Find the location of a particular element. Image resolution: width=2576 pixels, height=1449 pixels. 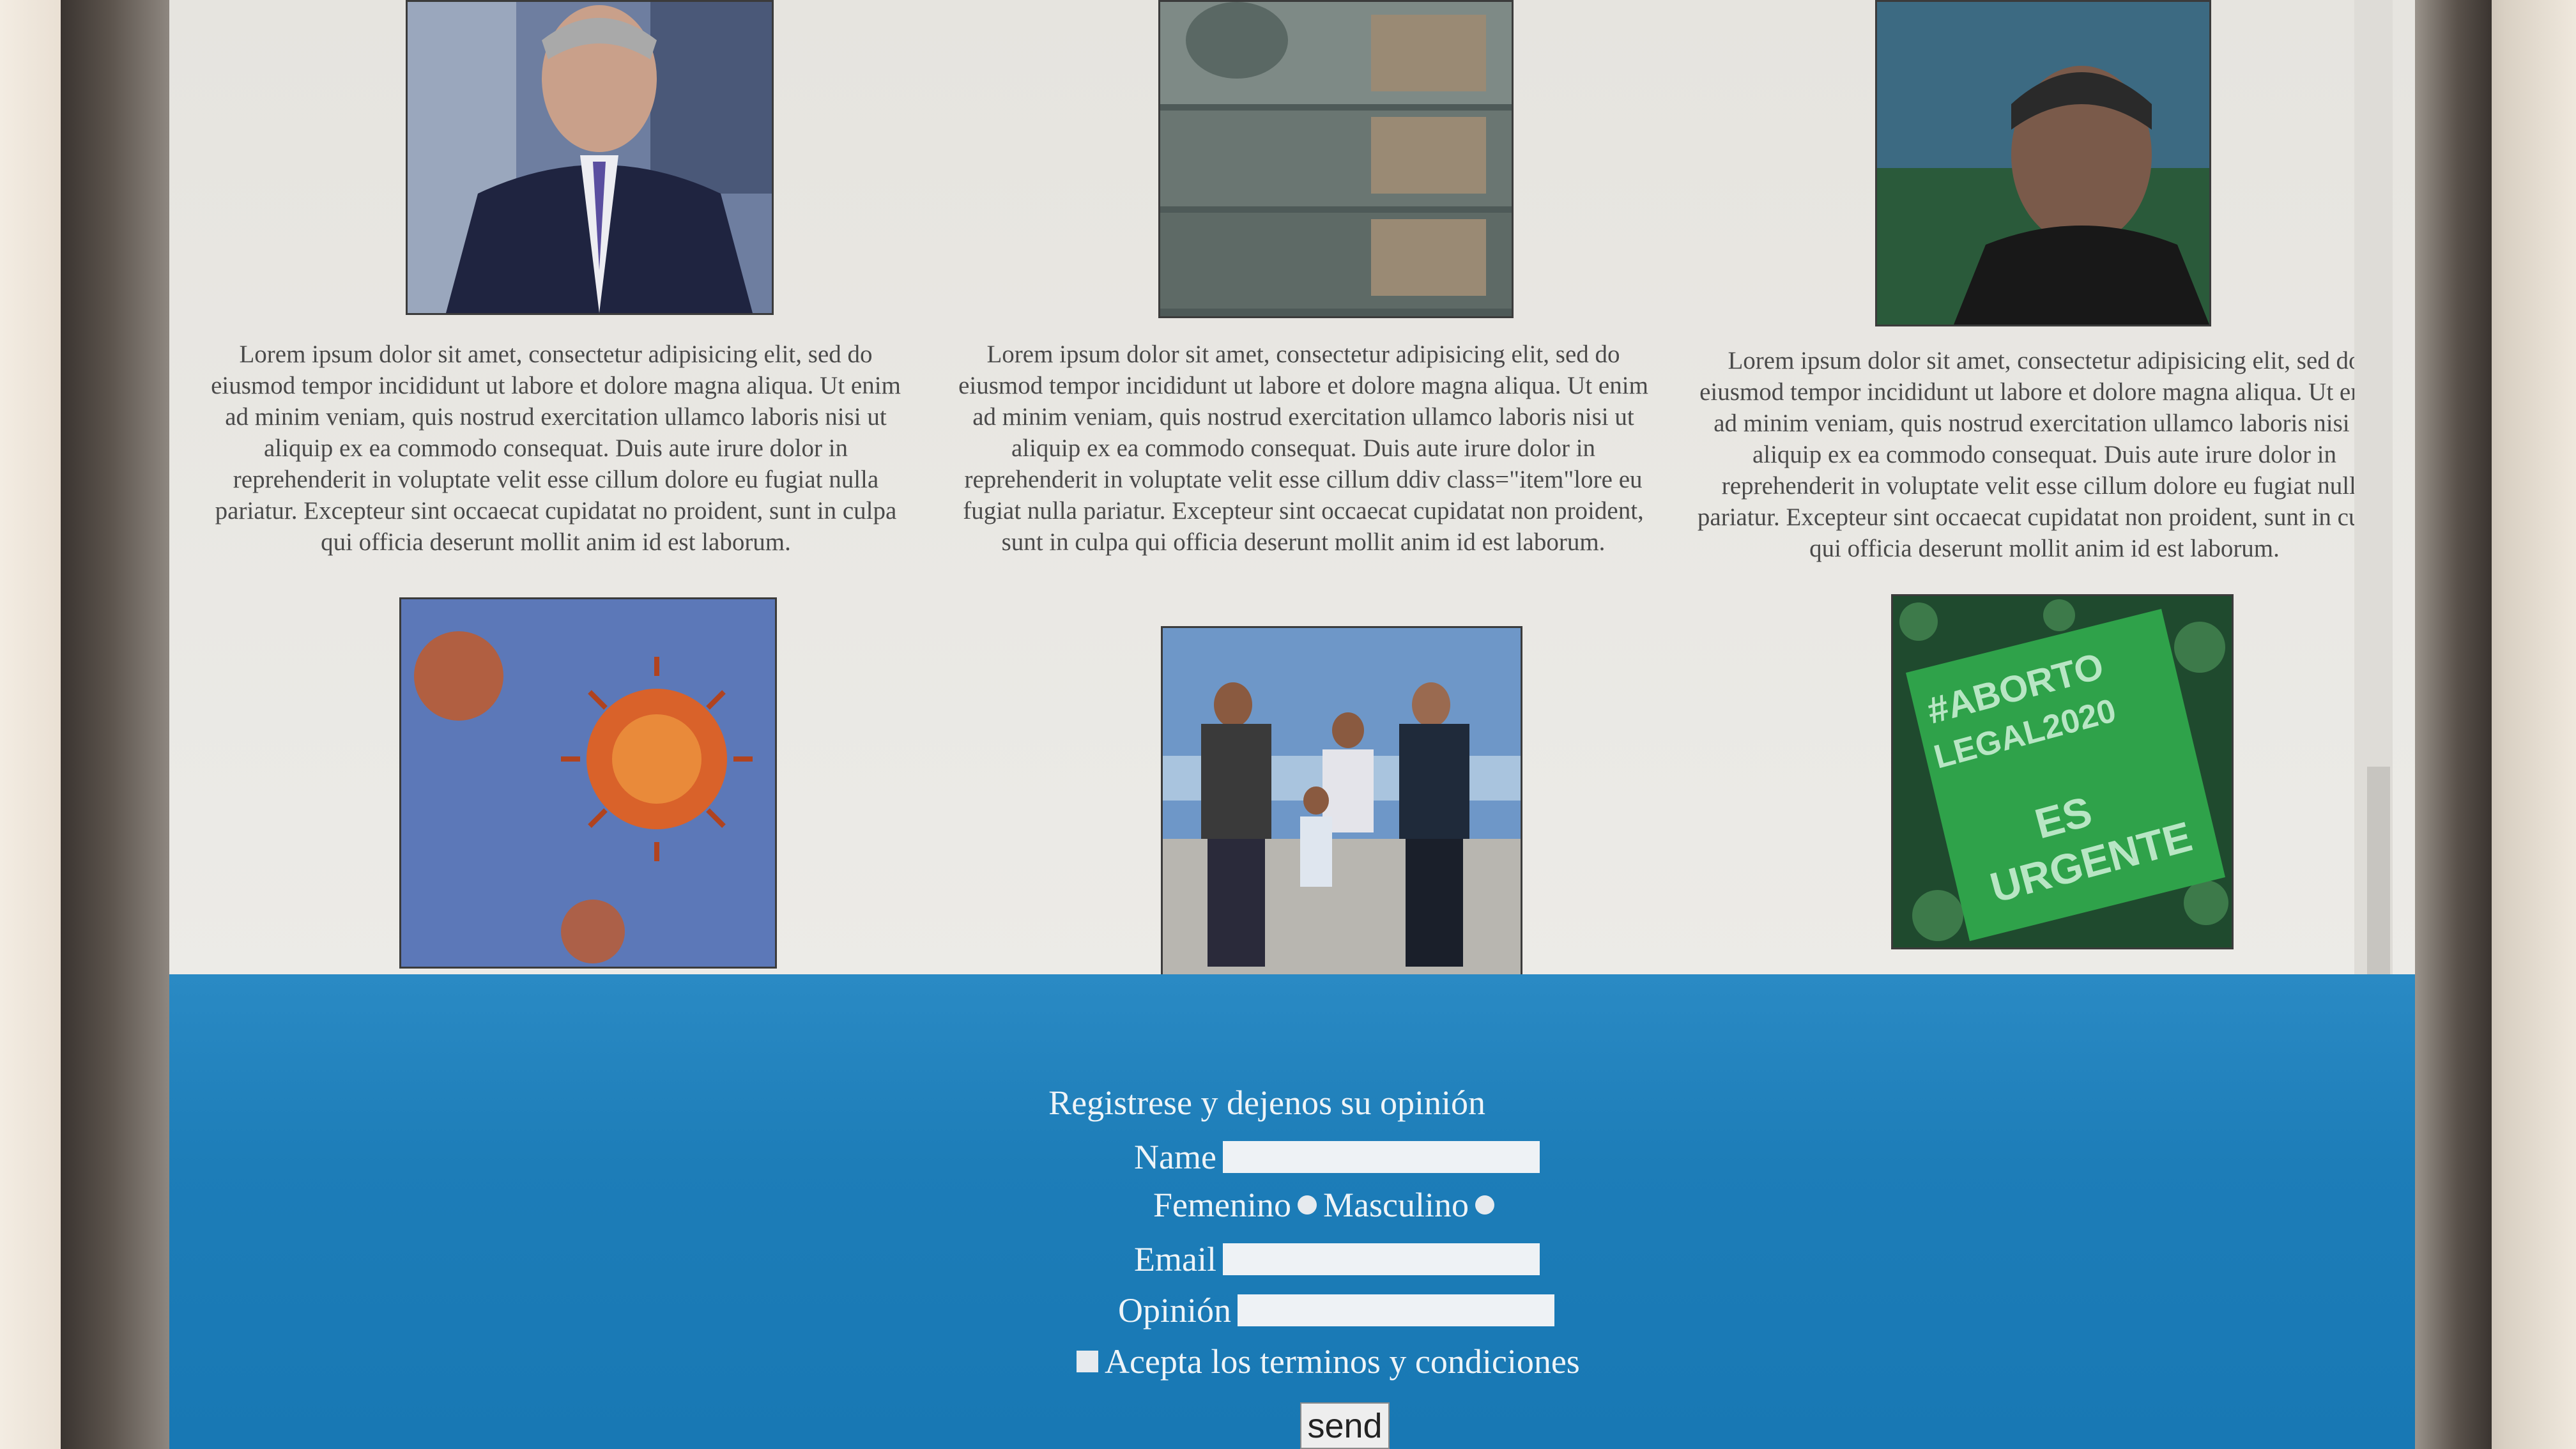

virus-image is located at coordinates (588, 783).